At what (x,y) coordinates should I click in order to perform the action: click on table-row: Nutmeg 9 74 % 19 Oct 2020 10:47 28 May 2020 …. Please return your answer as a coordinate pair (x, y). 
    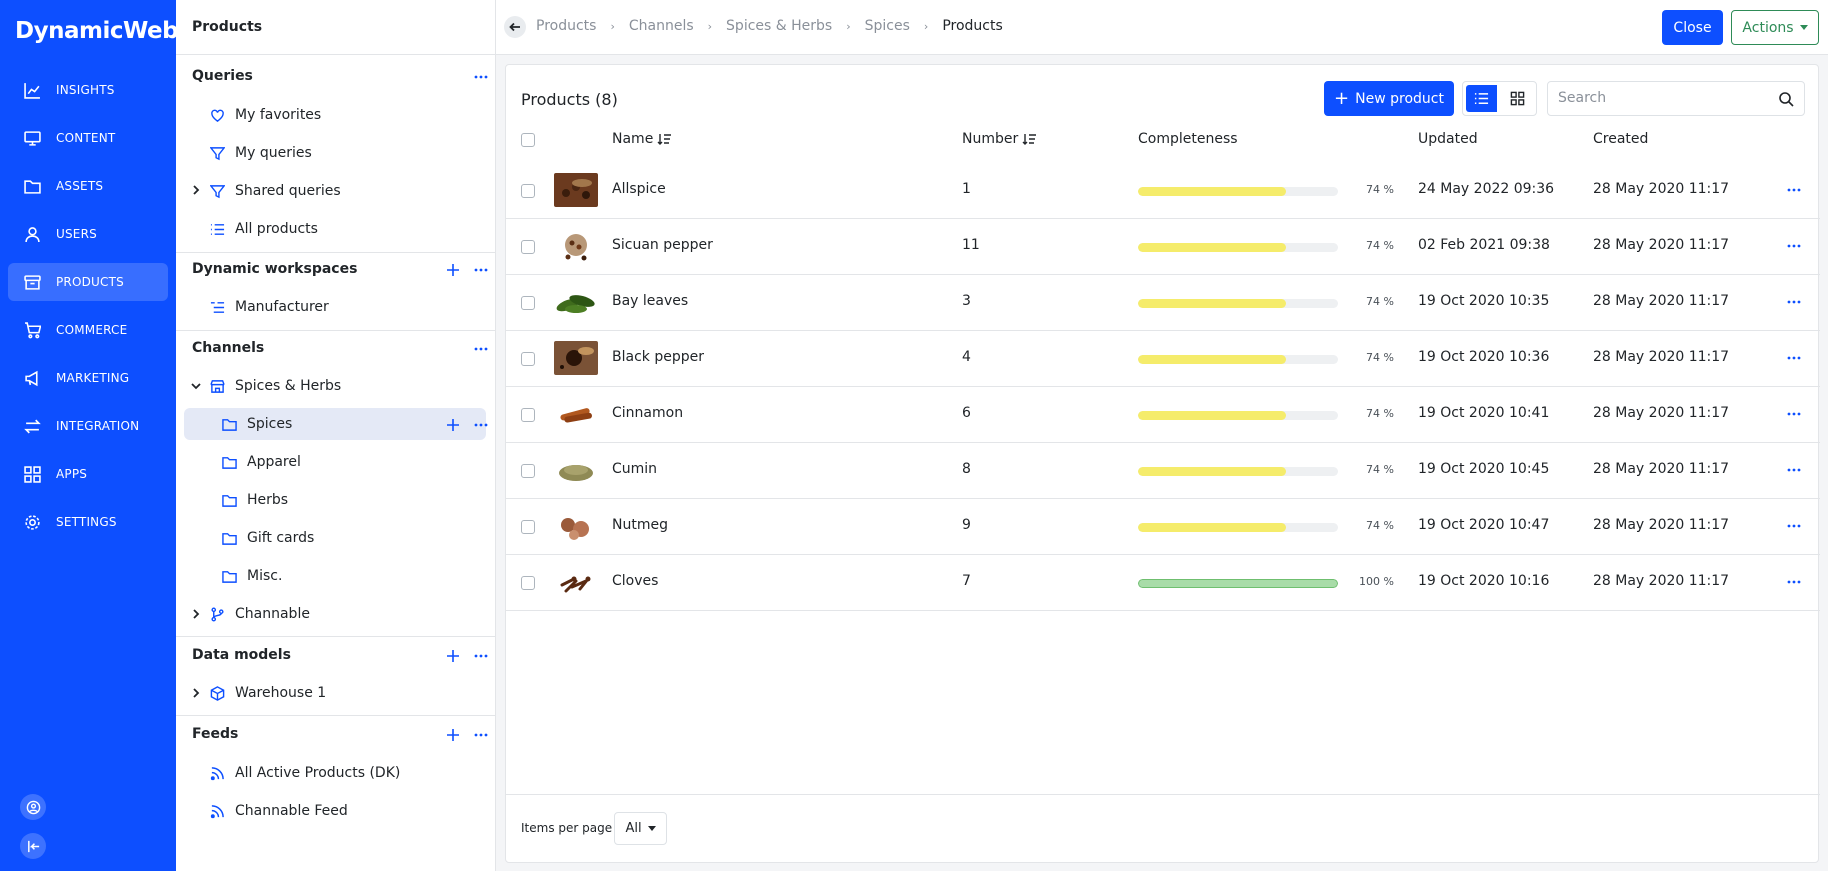
    Looking at the image, I should click on (1163, 527).